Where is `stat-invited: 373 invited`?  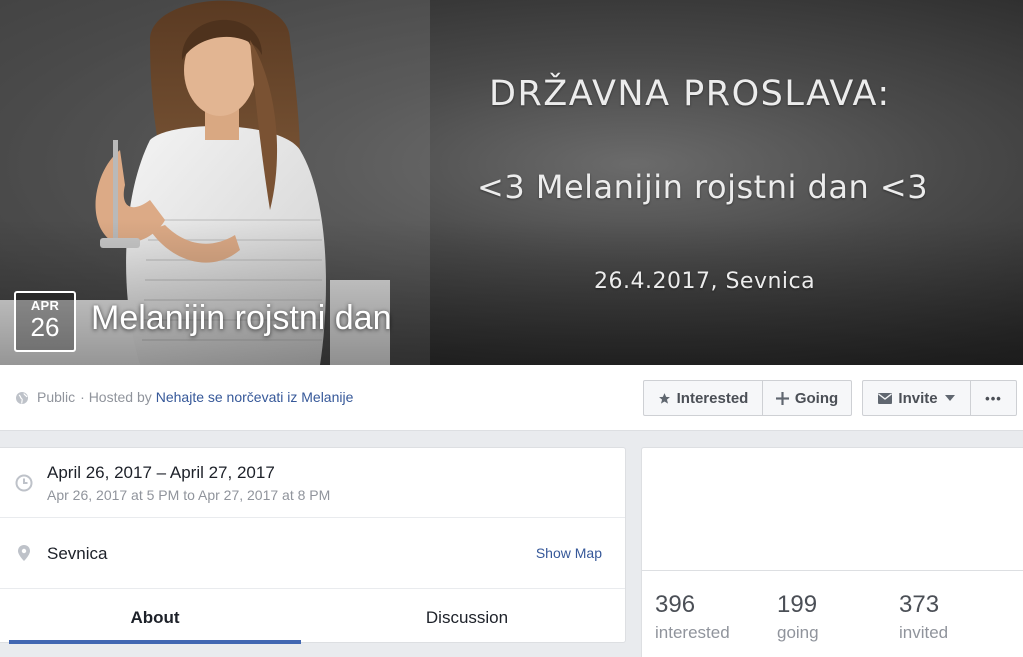 stat-invited: 373 invited is located at coordinates (923, 617).